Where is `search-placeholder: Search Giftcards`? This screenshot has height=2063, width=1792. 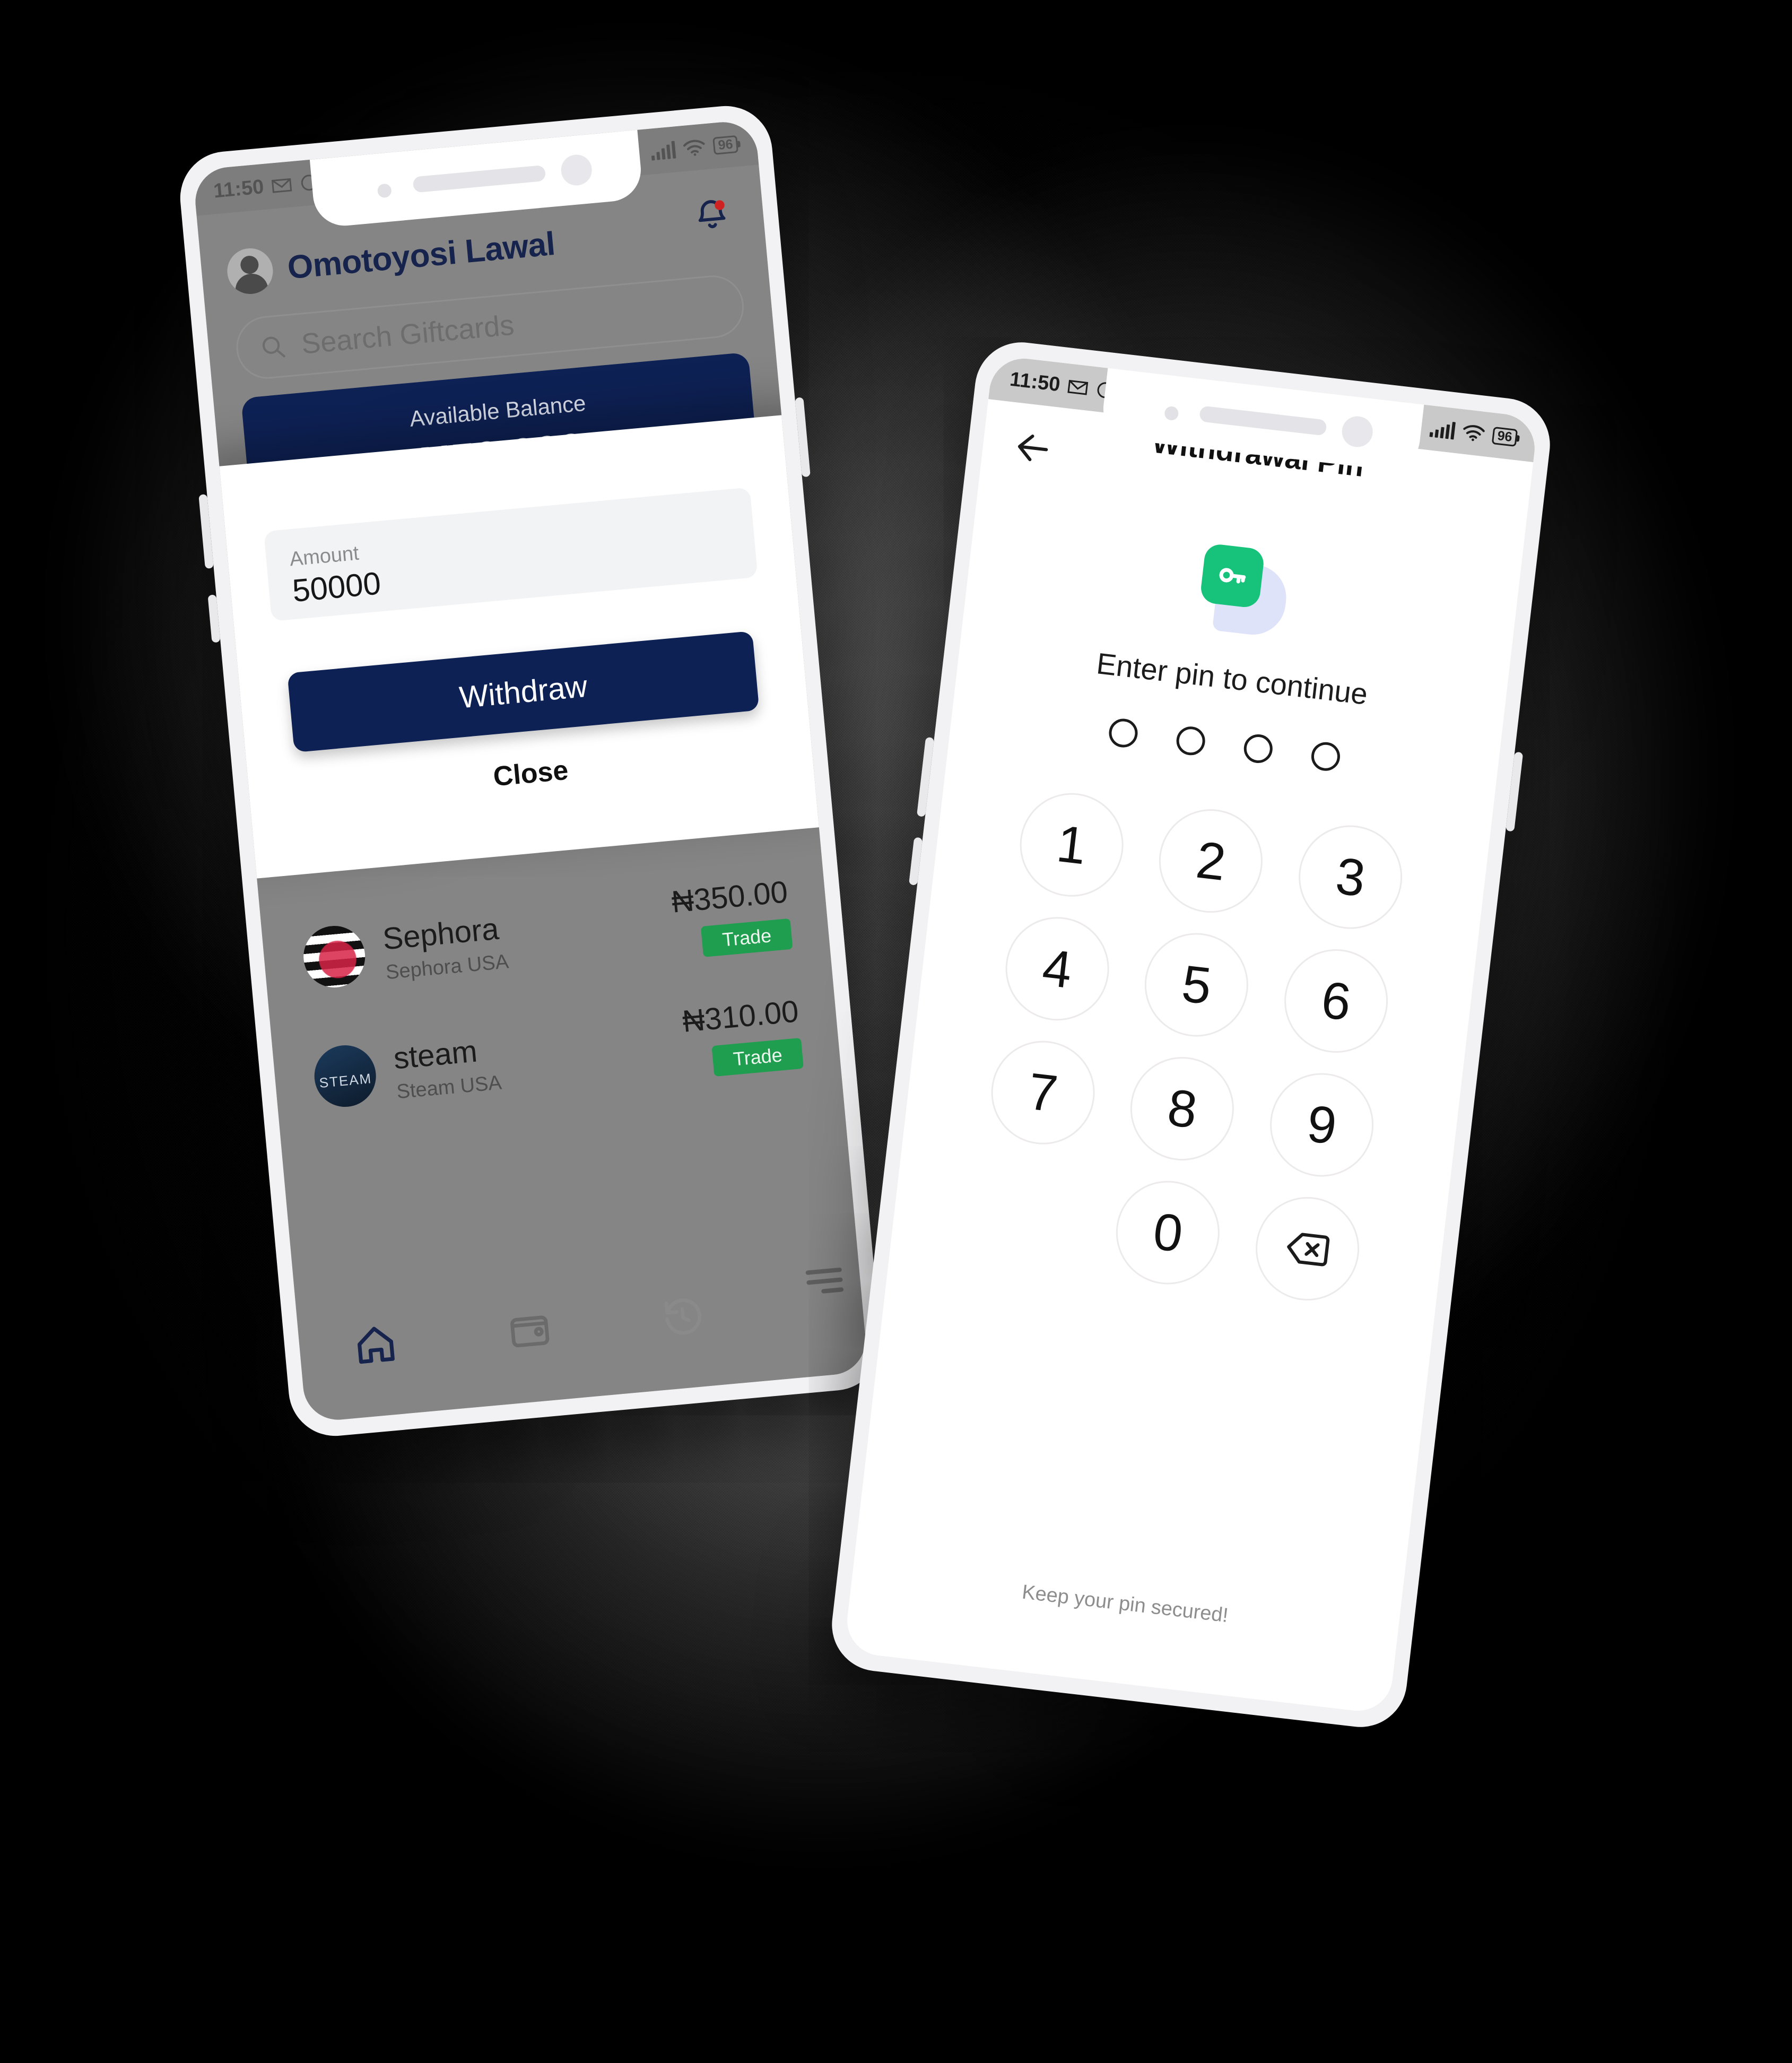
search-placeholder: Search Giftcards is located at coordinates (408, 334).